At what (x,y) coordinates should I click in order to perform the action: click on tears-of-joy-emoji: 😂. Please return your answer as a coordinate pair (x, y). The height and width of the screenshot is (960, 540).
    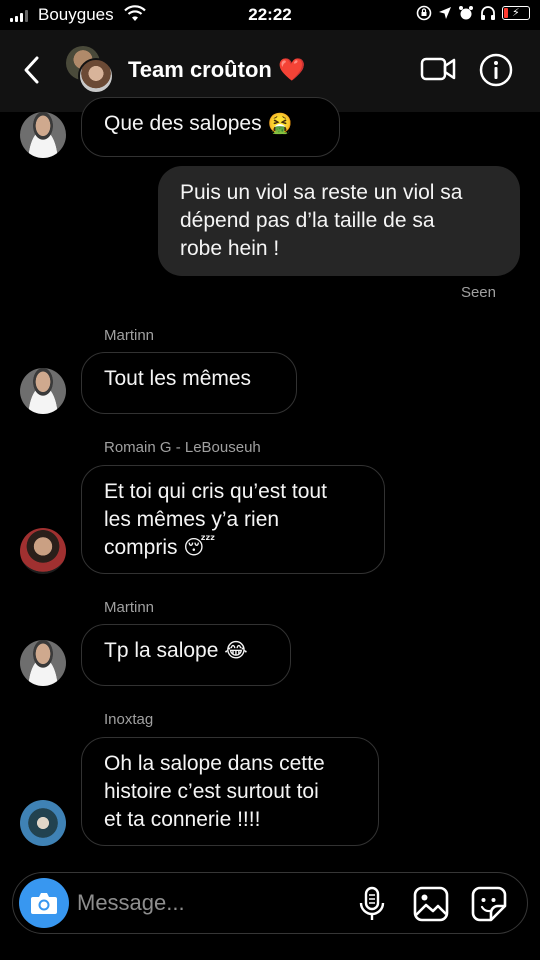
    Looking at the image, I should click on (236, 651).